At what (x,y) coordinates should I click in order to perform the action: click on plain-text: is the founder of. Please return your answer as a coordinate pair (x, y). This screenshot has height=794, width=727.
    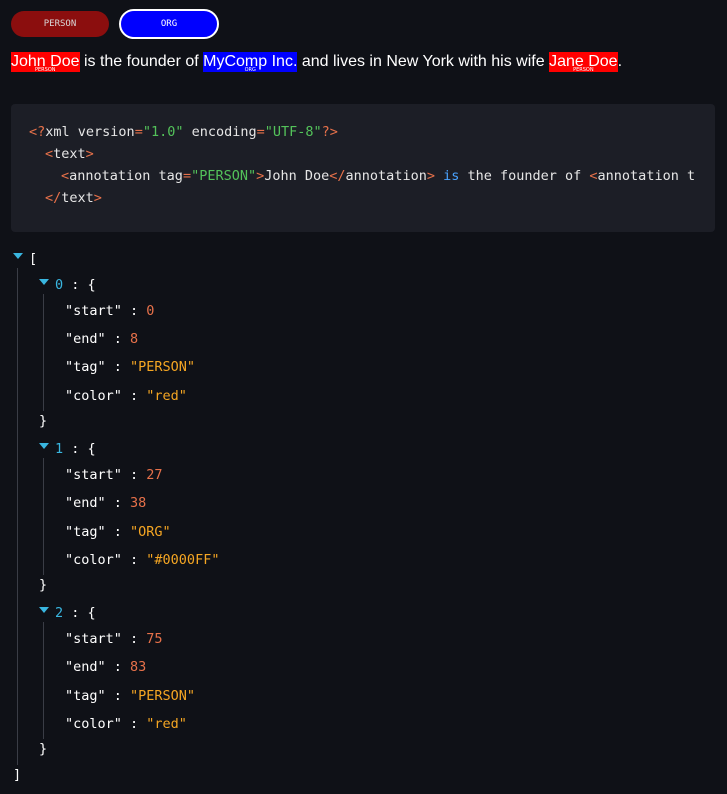
    Looking at the image, I should click on (141, 61).